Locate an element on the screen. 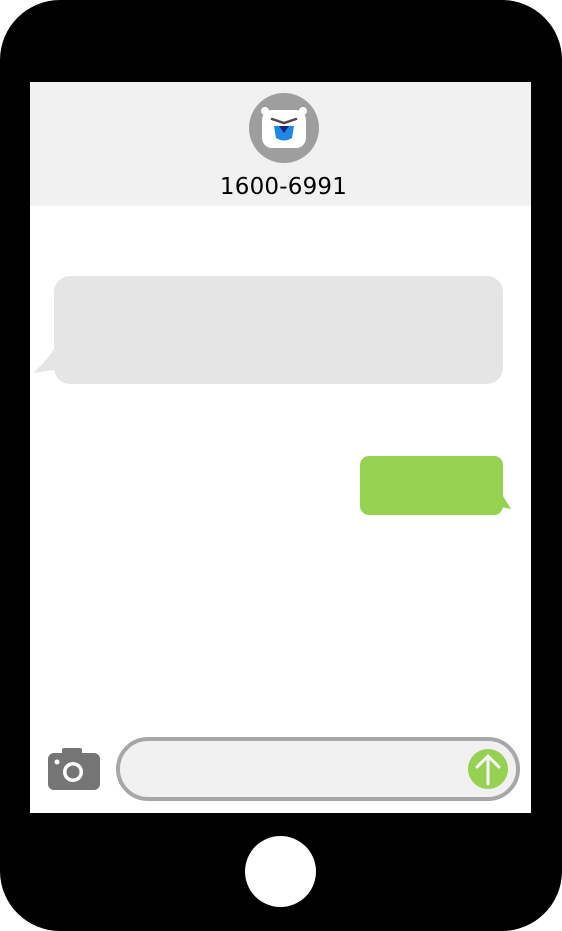  up-arrow-icon is located at coordinates (488, 769).